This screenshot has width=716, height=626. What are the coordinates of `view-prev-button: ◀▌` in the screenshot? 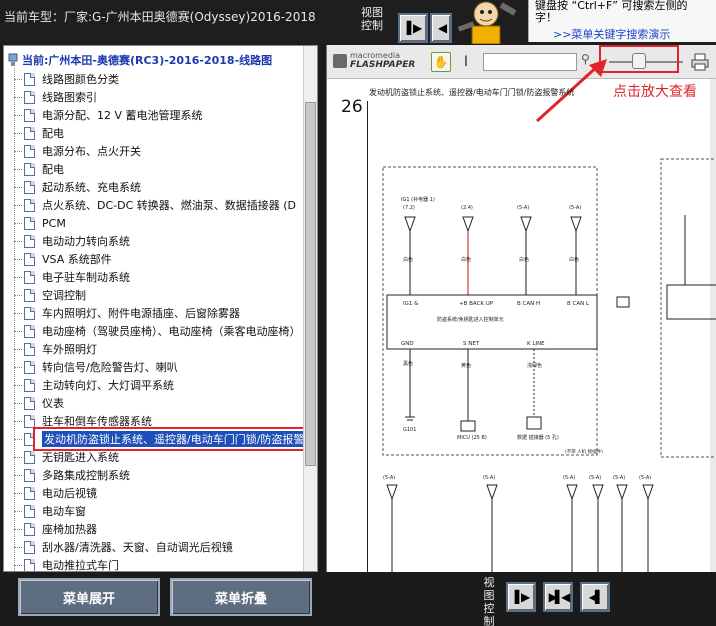 It's located at (595, 597).